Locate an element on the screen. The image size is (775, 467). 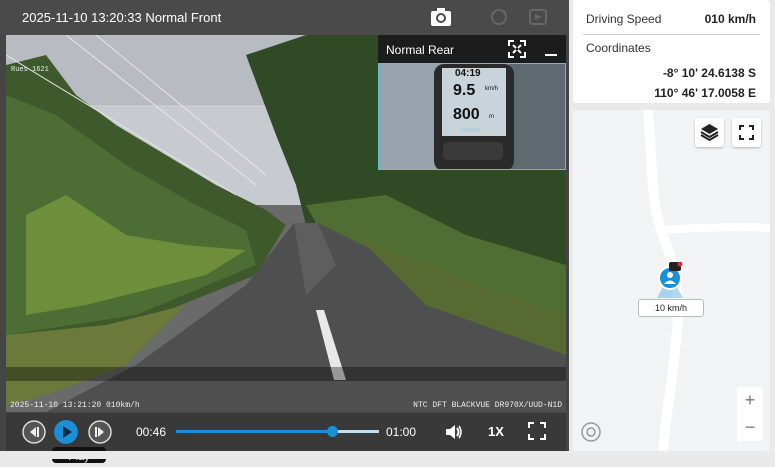
map-fullscreen-button is located at coordinates (746, 132).